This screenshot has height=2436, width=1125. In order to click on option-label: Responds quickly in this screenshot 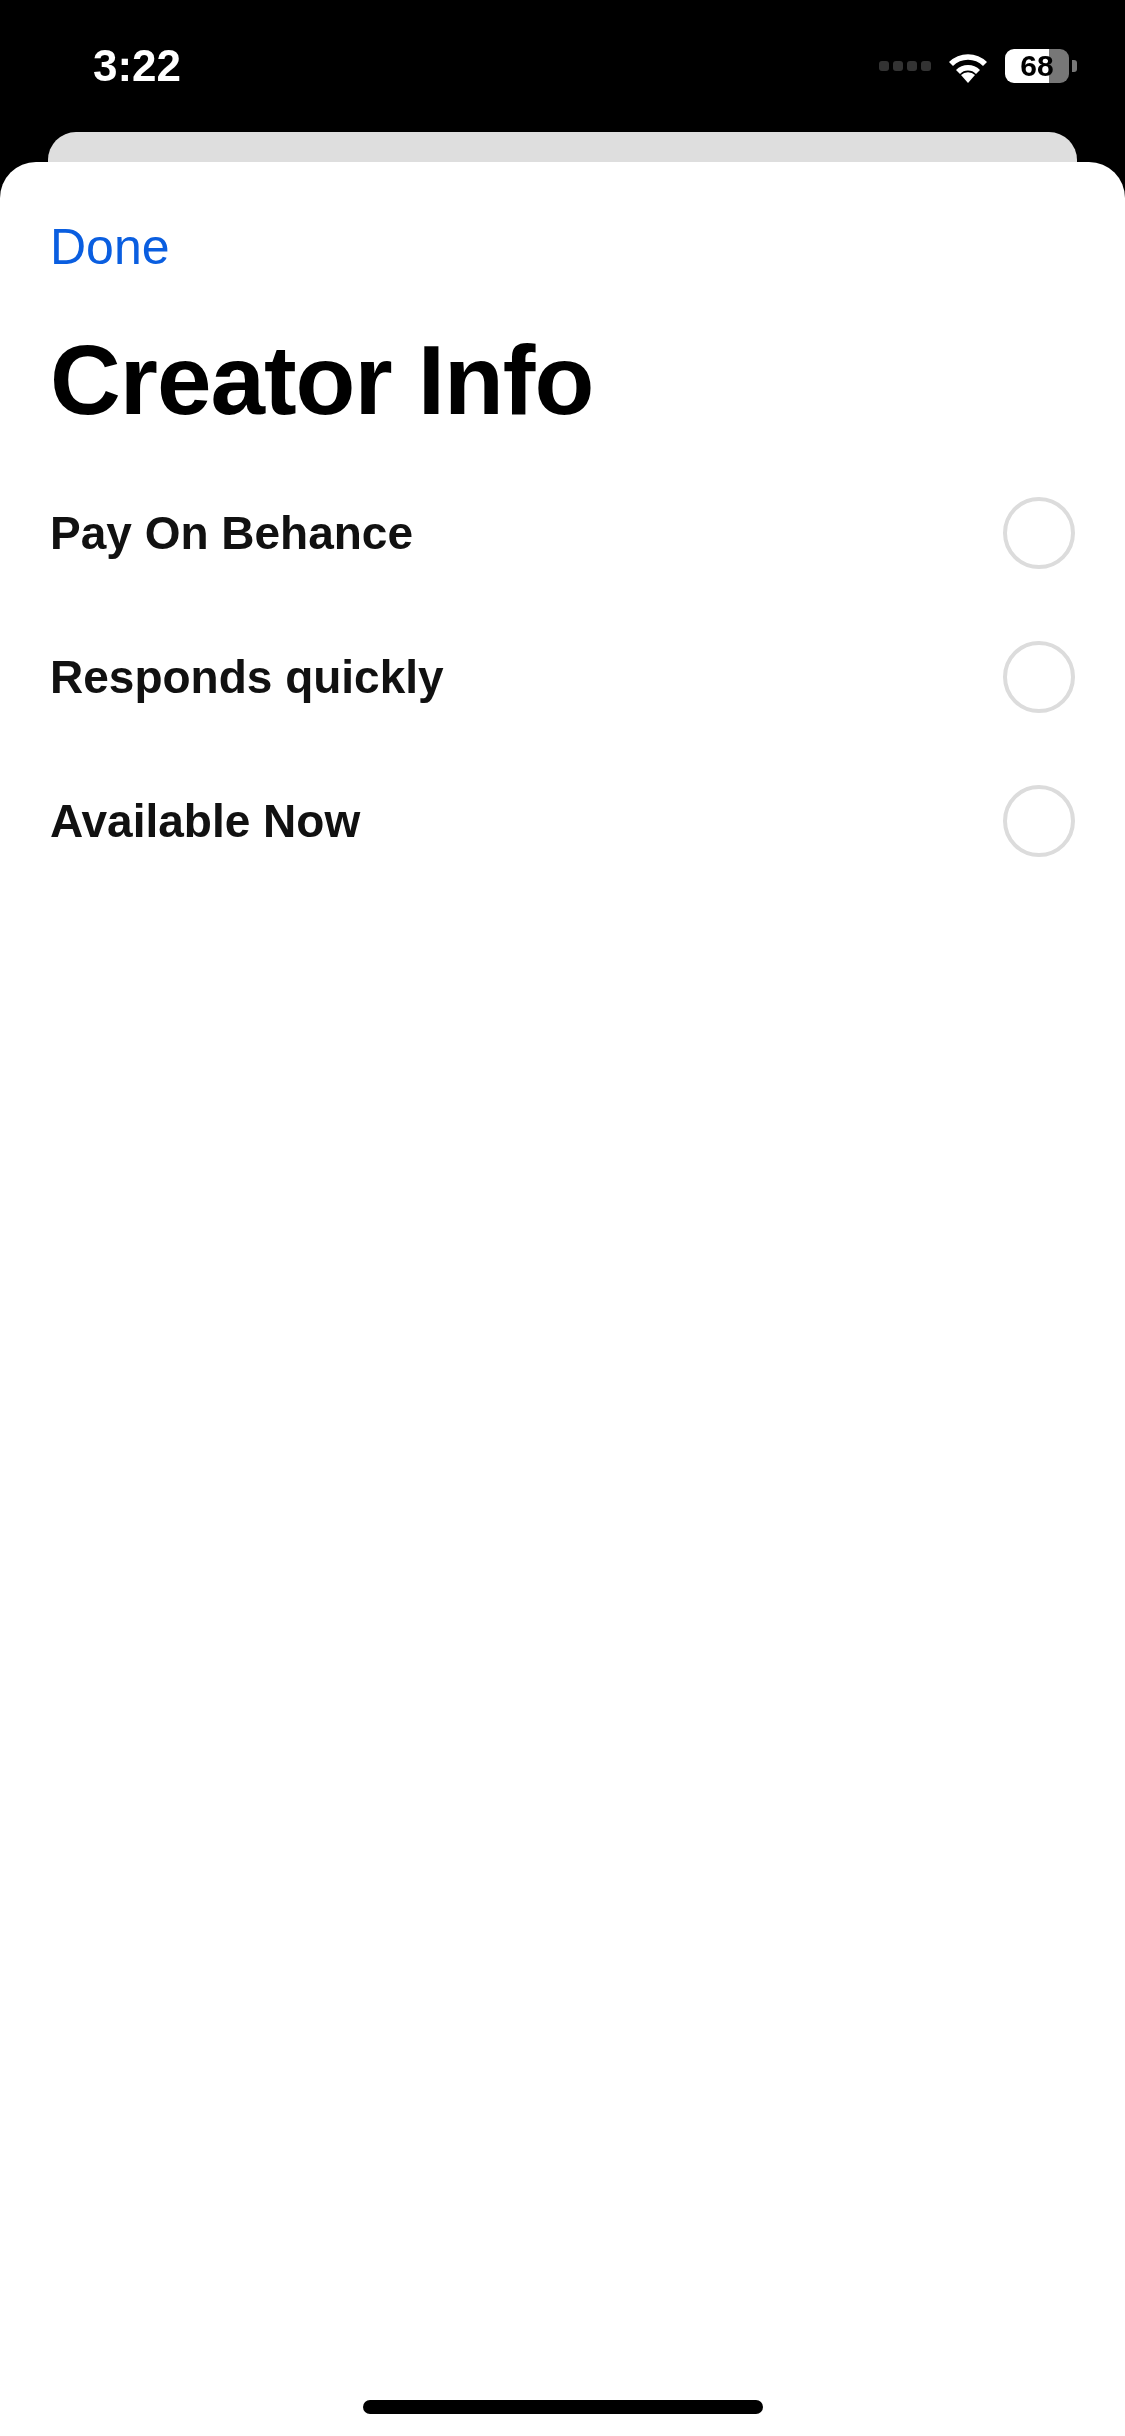, I will do `click(247, 677)`.